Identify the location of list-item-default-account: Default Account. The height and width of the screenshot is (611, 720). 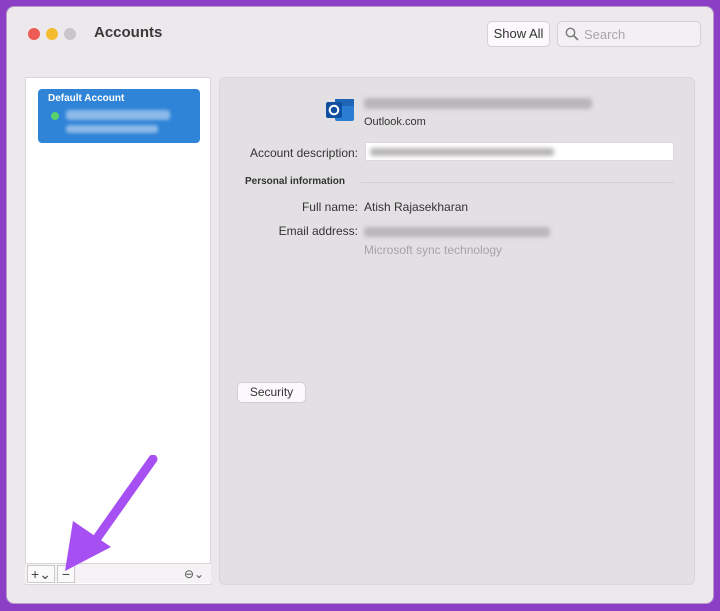
(119, 116).